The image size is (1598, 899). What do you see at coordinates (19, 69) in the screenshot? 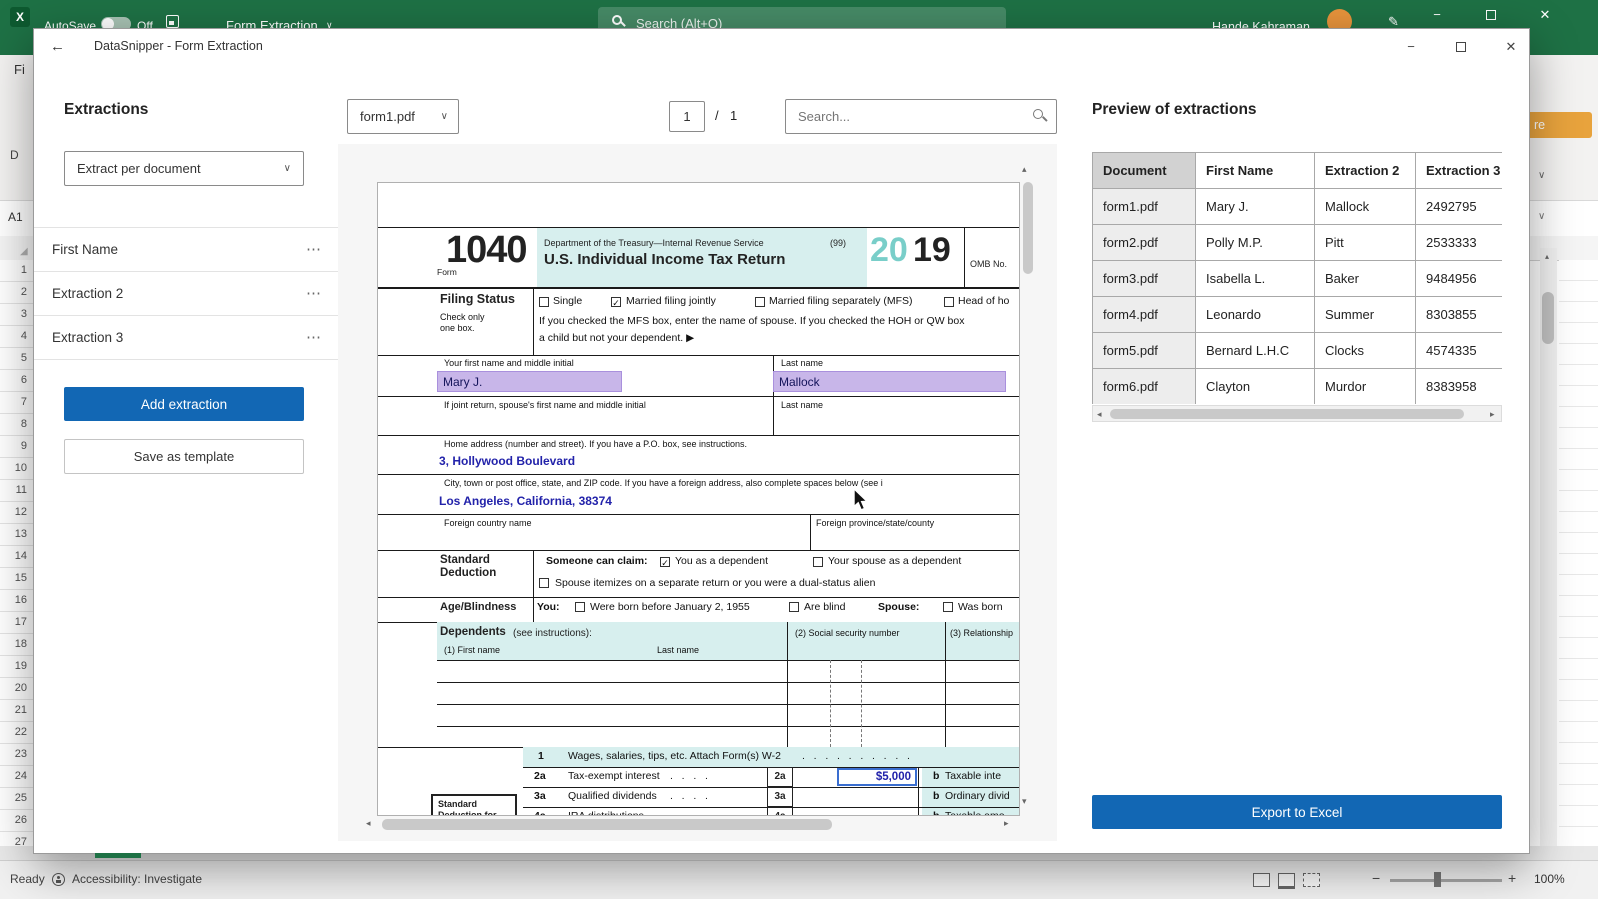
I see `file-tab: Fi` at bounding box center [19, 69].